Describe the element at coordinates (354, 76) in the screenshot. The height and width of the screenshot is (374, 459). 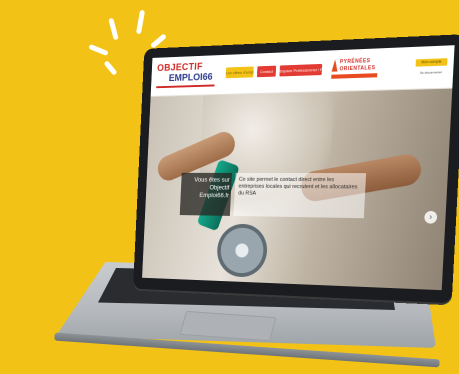
I see `partner-logo-bar` at that location.